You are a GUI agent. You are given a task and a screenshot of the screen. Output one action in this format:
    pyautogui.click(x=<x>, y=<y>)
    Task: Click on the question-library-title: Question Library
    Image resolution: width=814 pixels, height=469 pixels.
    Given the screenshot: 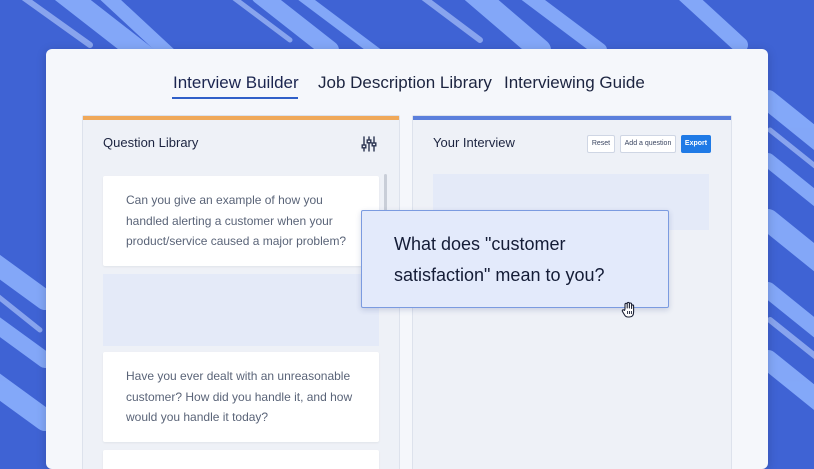 What is the action you would take?
    pyautogui.click(x=151, y=142)
    